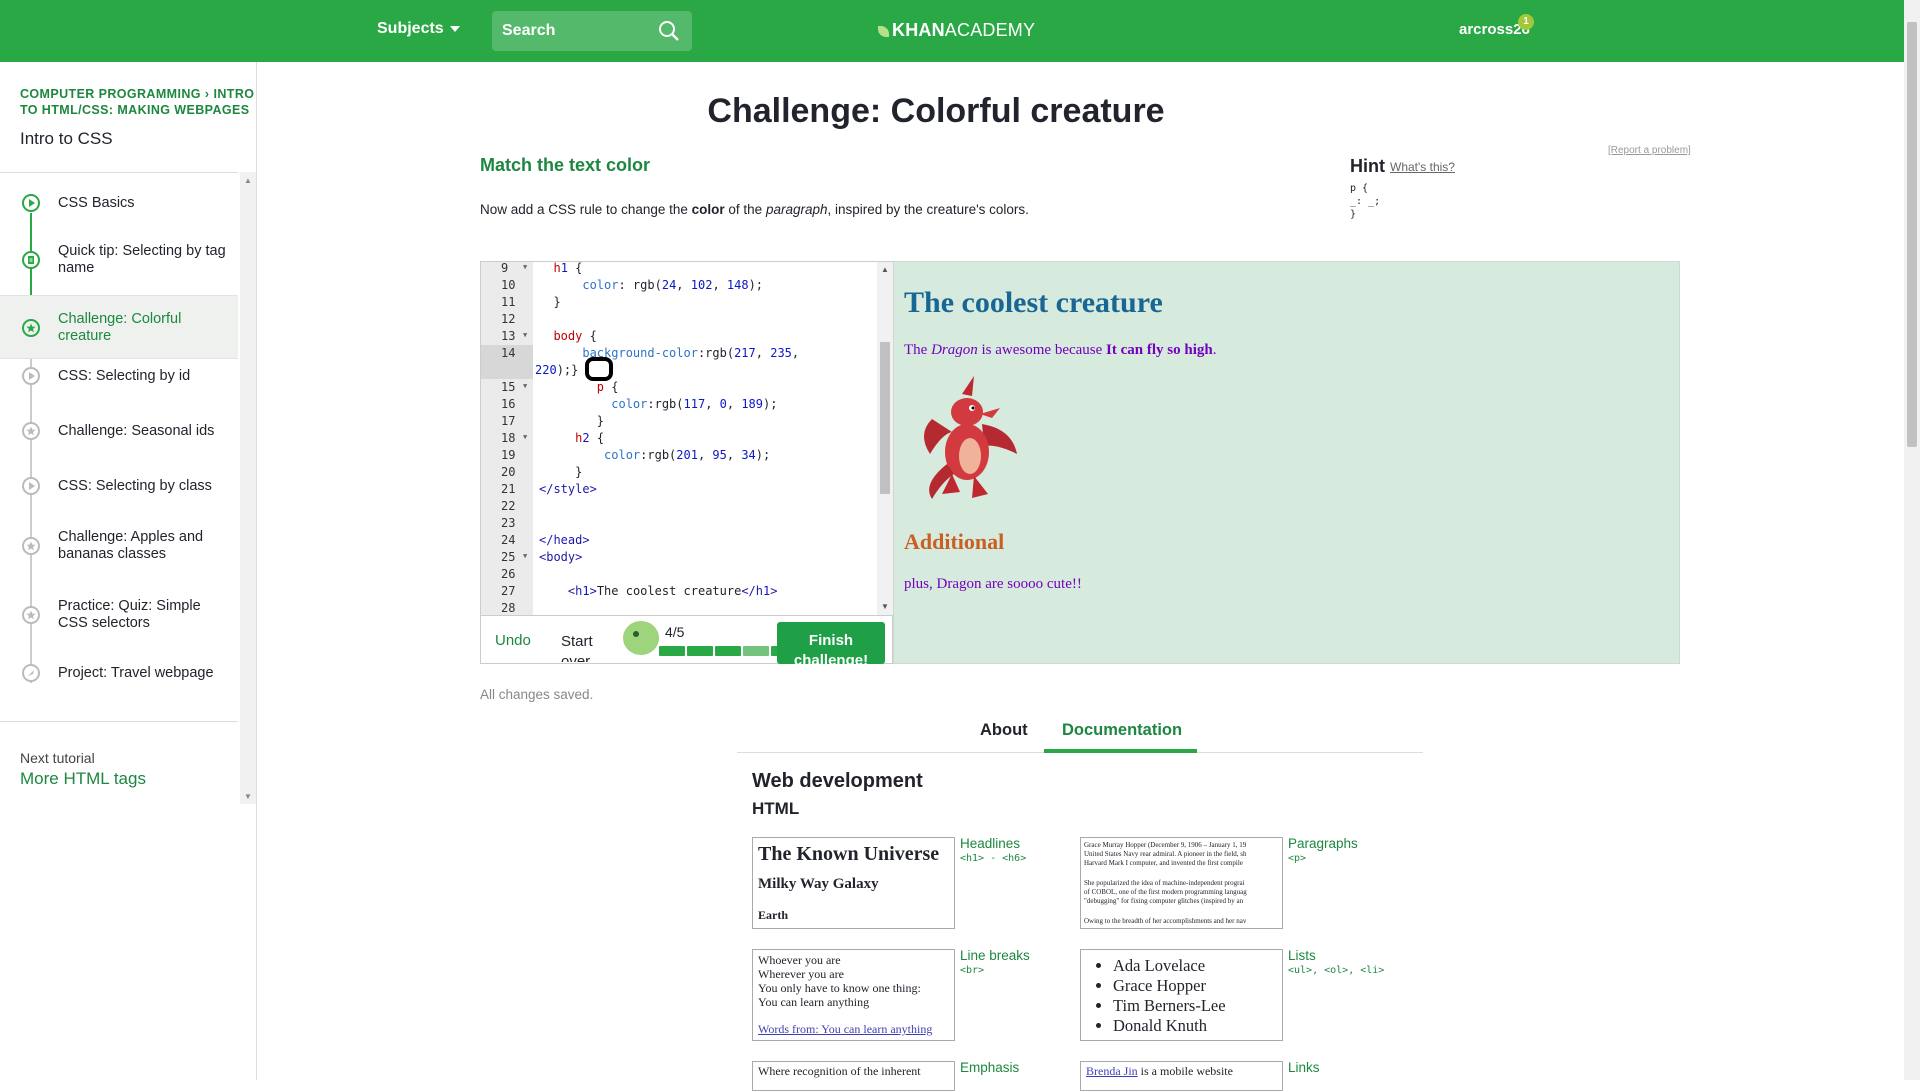 Image resolution: width=1920 pixels, height=1091 pixels. I want to click on line-number: 23, so click(508, 523).